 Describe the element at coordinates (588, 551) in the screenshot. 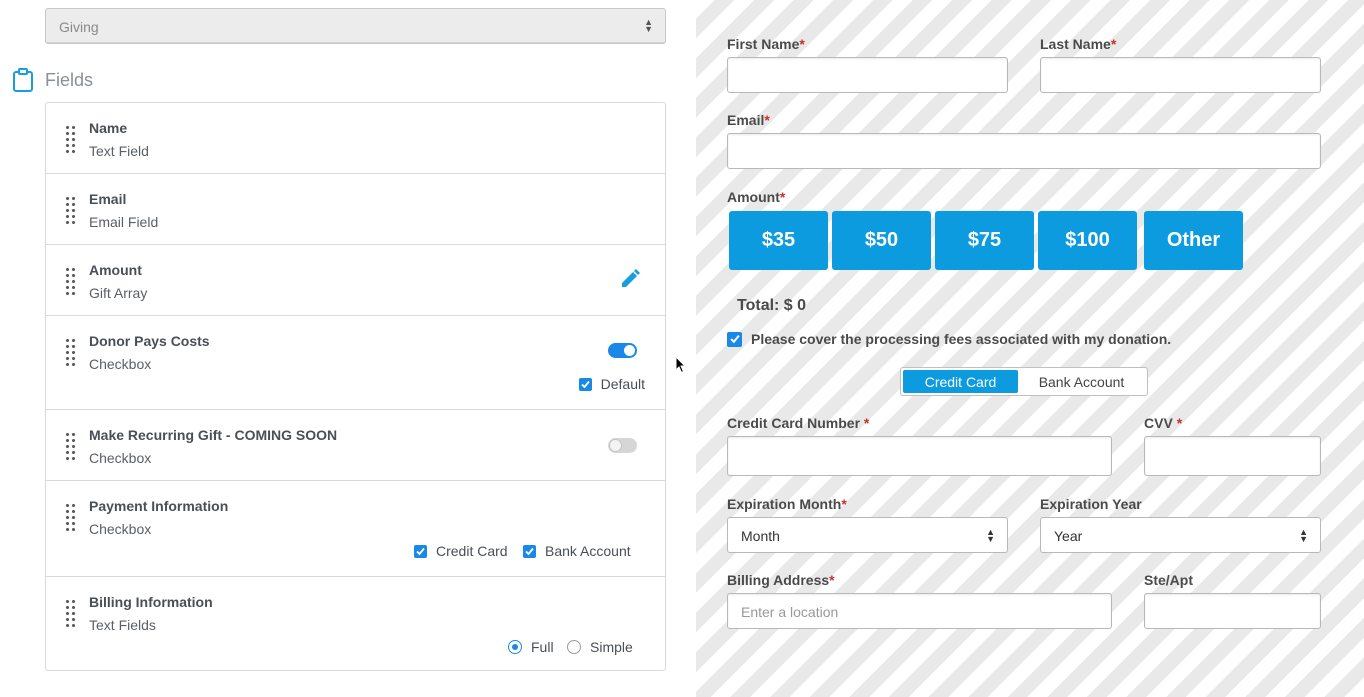

I see `option-label: Bank Account` at that location.